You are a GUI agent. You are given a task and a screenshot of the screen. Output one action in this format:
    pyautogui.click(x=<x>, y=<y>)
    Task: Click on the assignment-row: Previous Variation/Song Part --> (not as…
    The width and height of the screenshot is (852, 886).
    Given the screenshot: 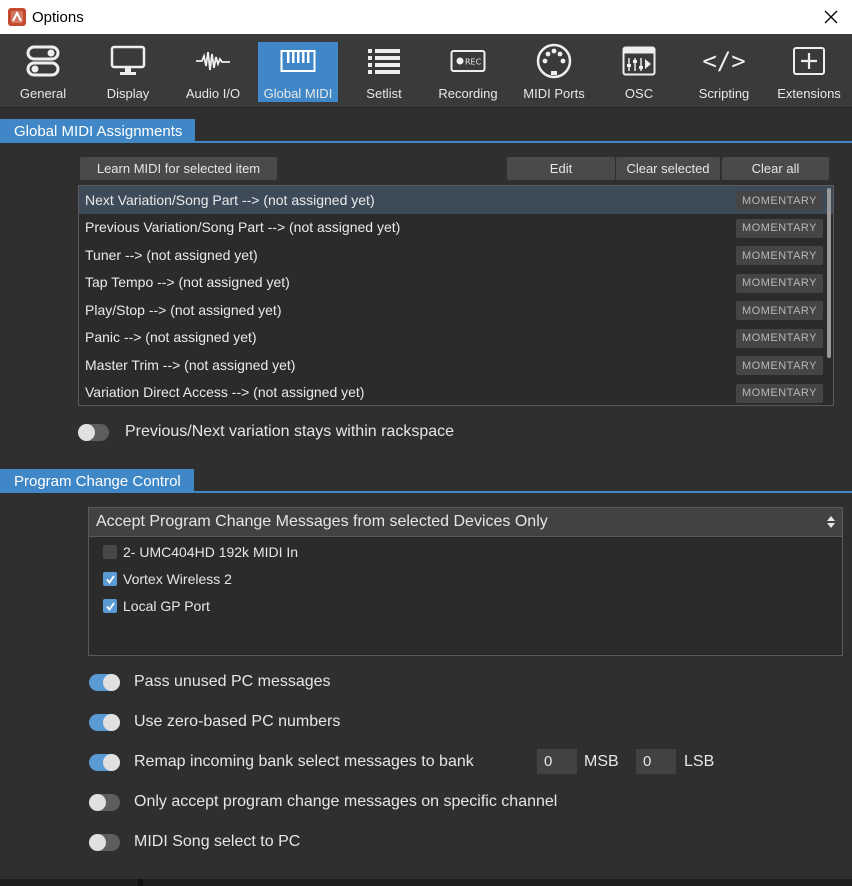 What is the action you would take?
    pyautogui.click(x=456, y=228)
    